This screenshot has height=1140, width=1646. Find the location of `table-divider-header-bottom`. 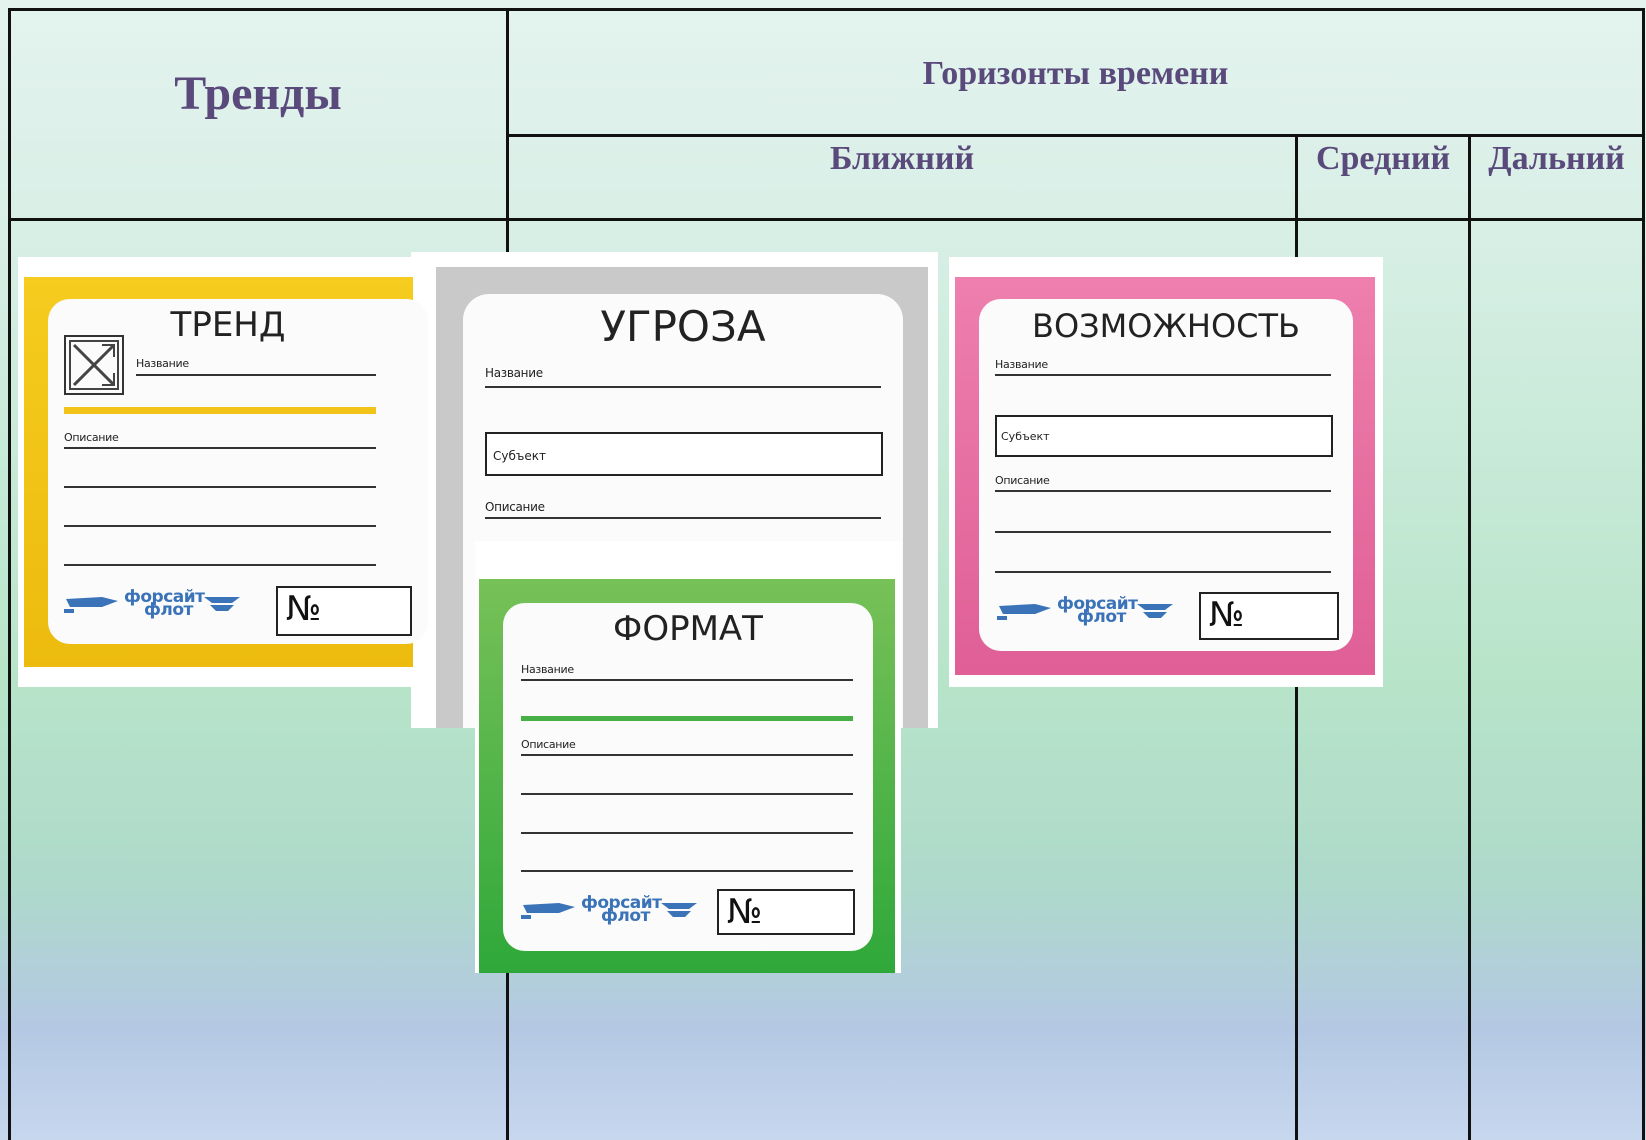

table-divider-header-bottom is located at coordinates (826, 219).